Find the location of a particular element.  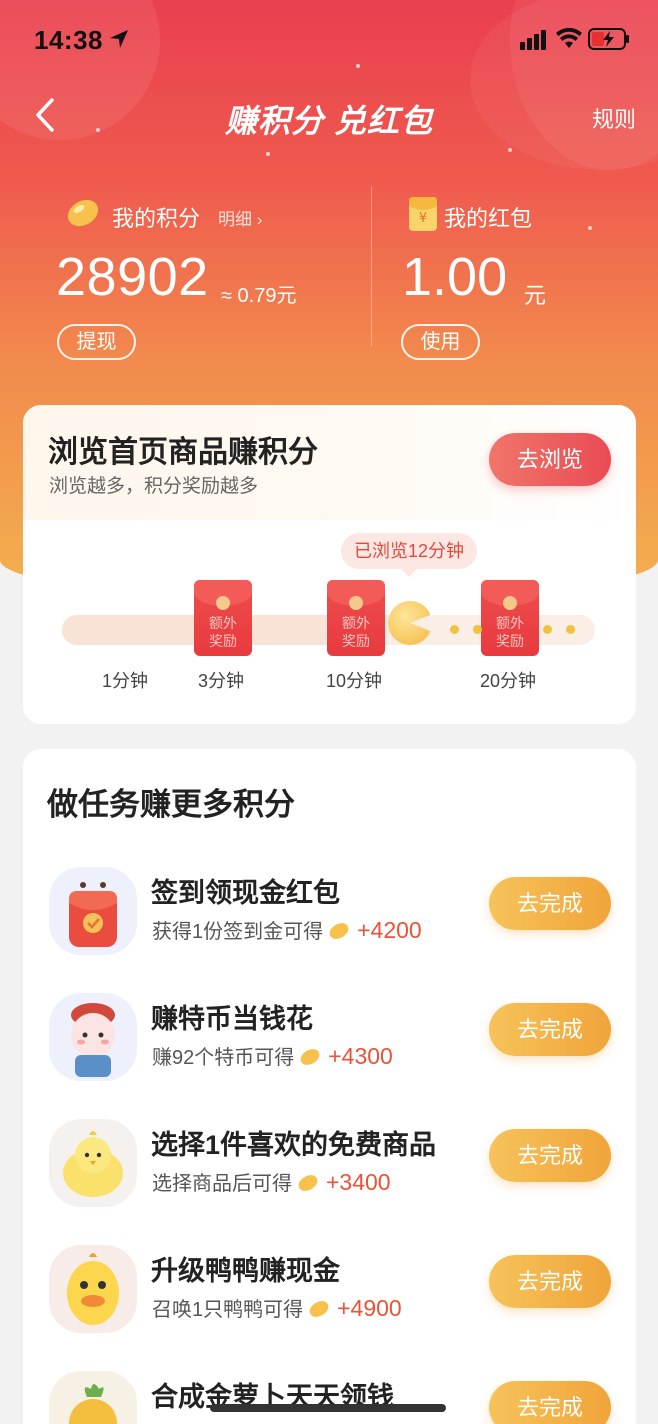

task-row: 选择1件喜欢的免费商品 选择商品后可得 +3400 去完成 is located at coordinates (329, 1167).